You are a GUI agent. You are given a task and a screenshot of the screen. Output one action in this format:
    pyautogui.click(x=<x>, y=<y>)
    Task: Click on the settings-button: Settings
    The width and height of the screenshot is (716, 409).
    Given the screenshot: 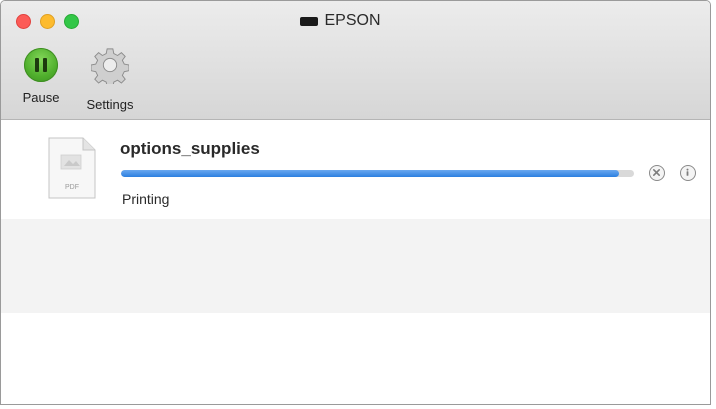 What is the action you would take?
    pyautogui.click(x=110, y=80)
    